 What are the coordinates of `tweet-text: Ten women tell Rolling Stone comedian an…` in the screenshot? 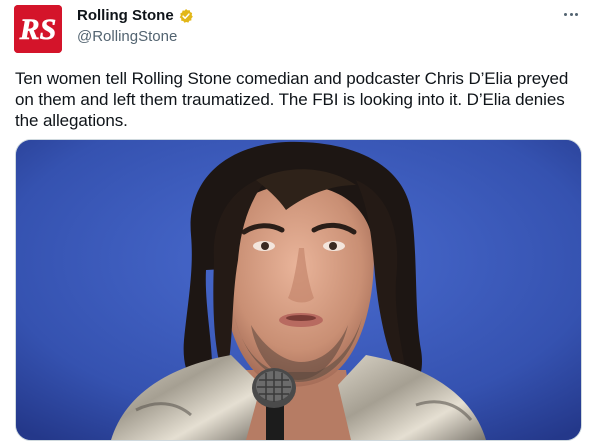 It's located at (292, 99).